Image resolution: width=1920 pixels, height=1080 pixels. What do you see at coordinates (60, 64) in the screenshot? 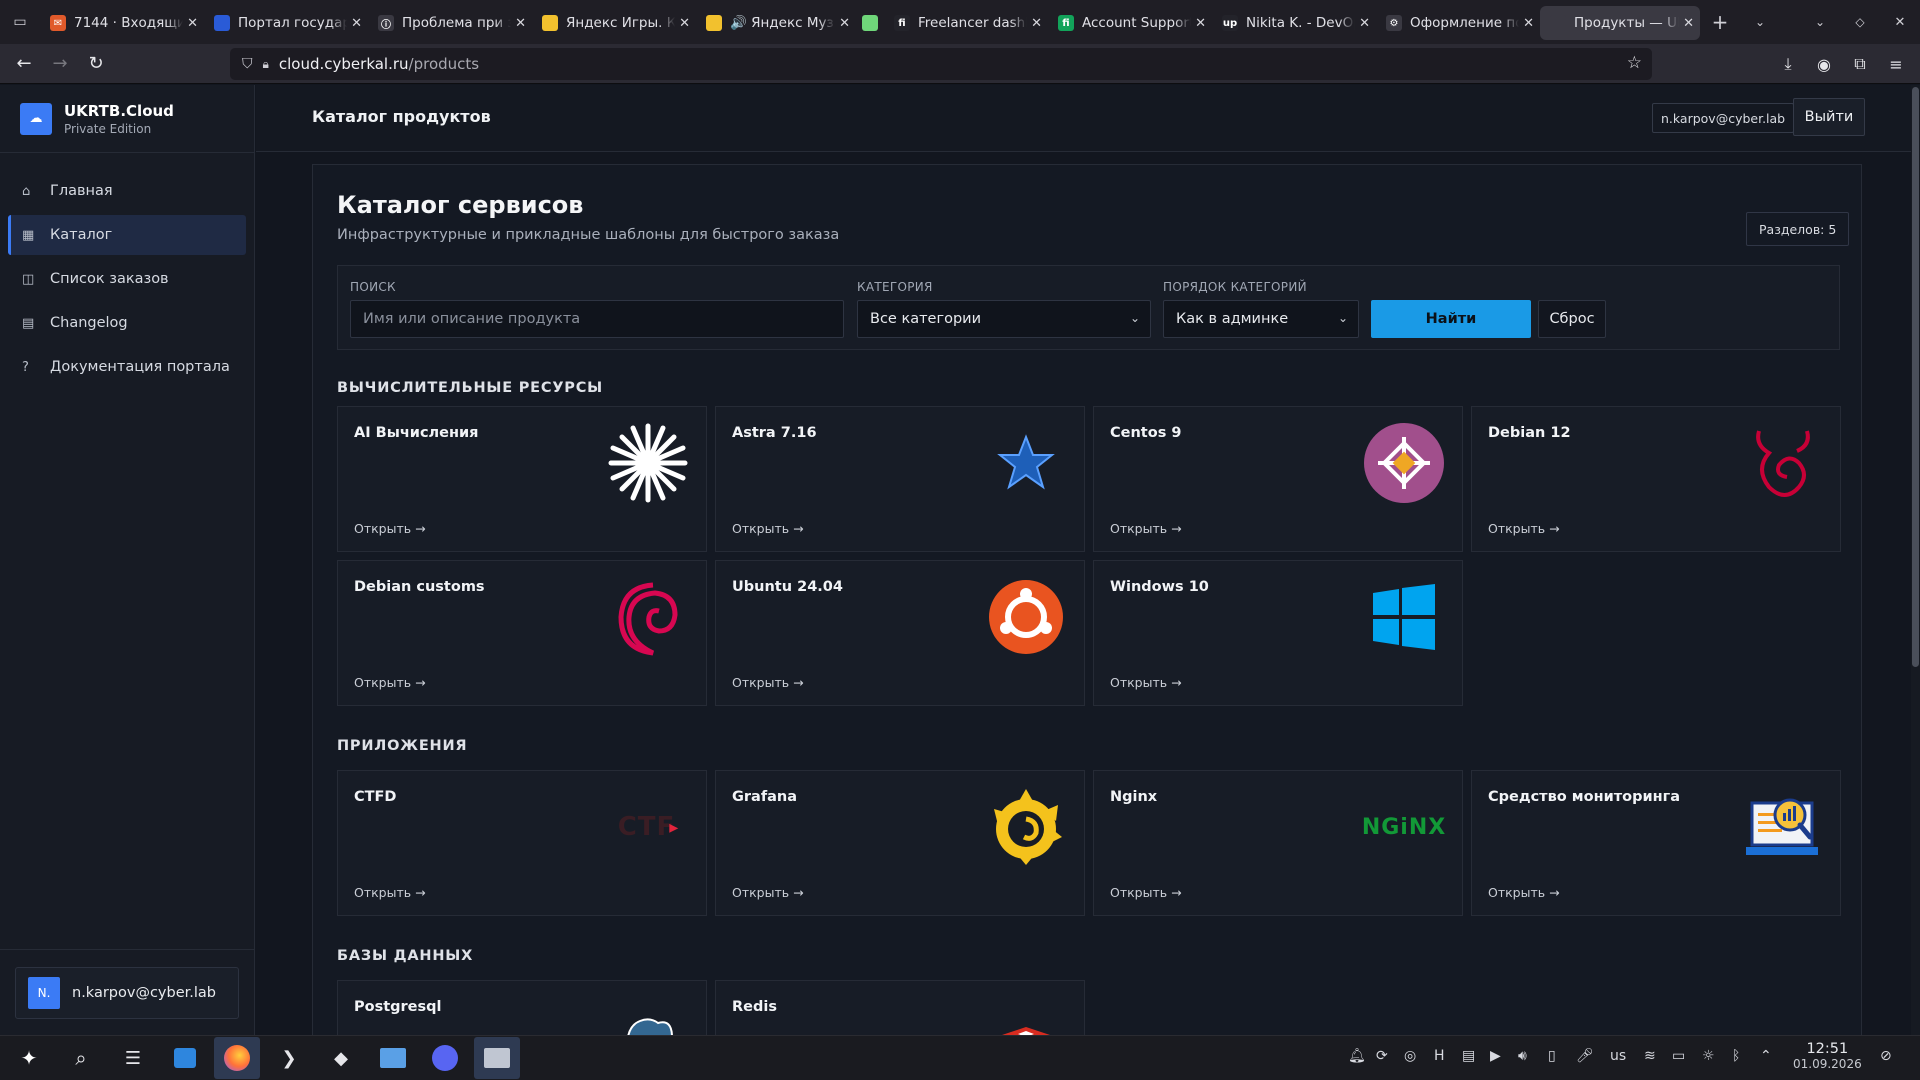
I see `forward-icon: →` at bounding box center [60, 64].